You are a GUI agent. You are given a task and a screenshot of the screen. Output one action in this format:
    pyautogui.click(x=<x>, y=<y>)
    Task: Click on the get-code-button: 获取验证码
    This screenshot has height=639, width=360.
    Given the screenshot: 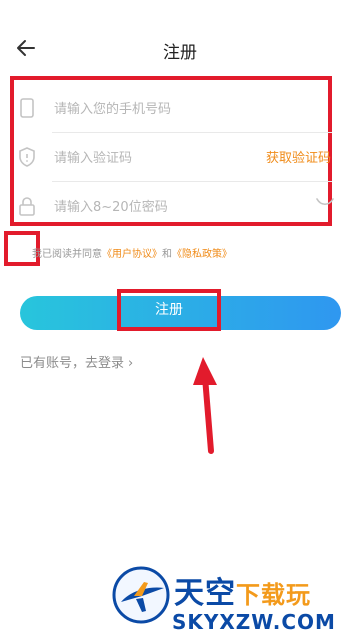 What is the action you would take?
    pyautogui.click(x=298, y=156)
    